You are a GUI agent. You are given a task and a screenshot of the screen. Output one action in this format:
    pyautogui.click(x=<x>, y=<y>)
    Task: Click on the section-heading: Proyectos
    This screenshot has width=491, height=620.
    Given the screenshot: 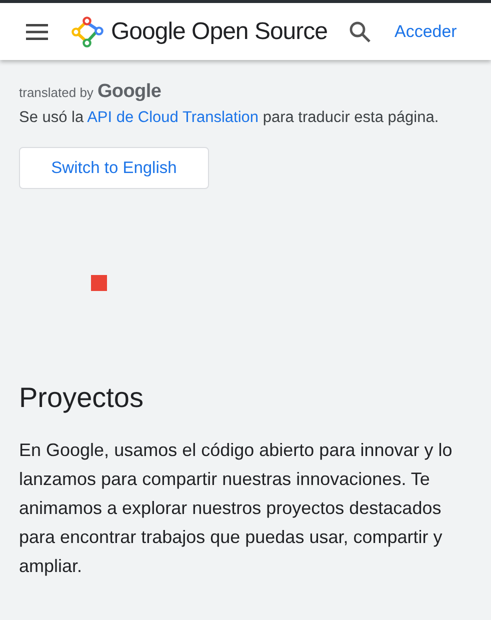 What is the action you would take?
    pyautogui.click(x=81, y=398)
    